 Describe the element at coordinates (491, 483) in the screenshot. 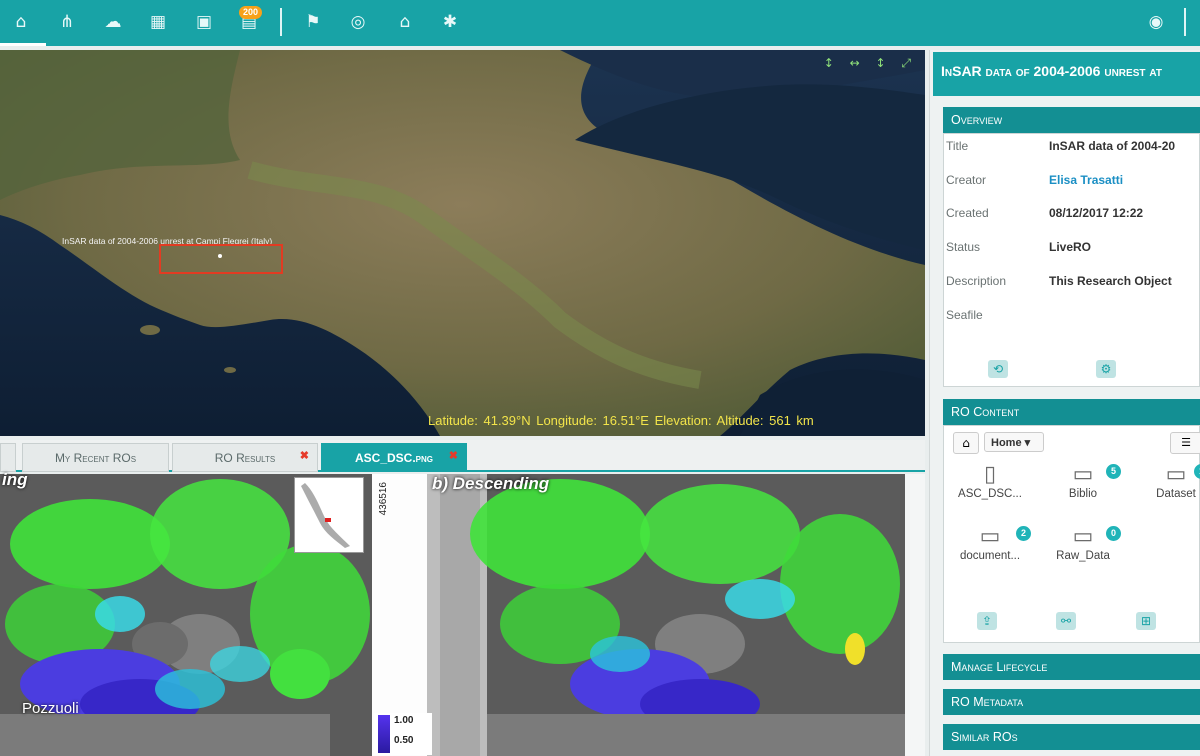

I see `viewer-label-descending: b) Descending` at that location.